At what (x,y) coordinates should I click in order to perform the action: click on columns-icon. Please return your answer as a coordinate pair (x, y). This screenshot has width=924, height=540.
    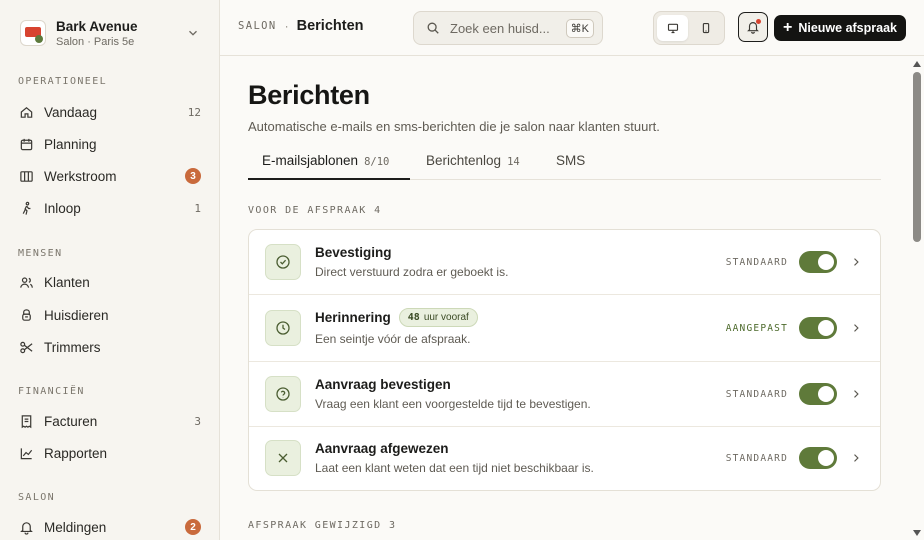
    Looking at the image, I should click on (26, 176).